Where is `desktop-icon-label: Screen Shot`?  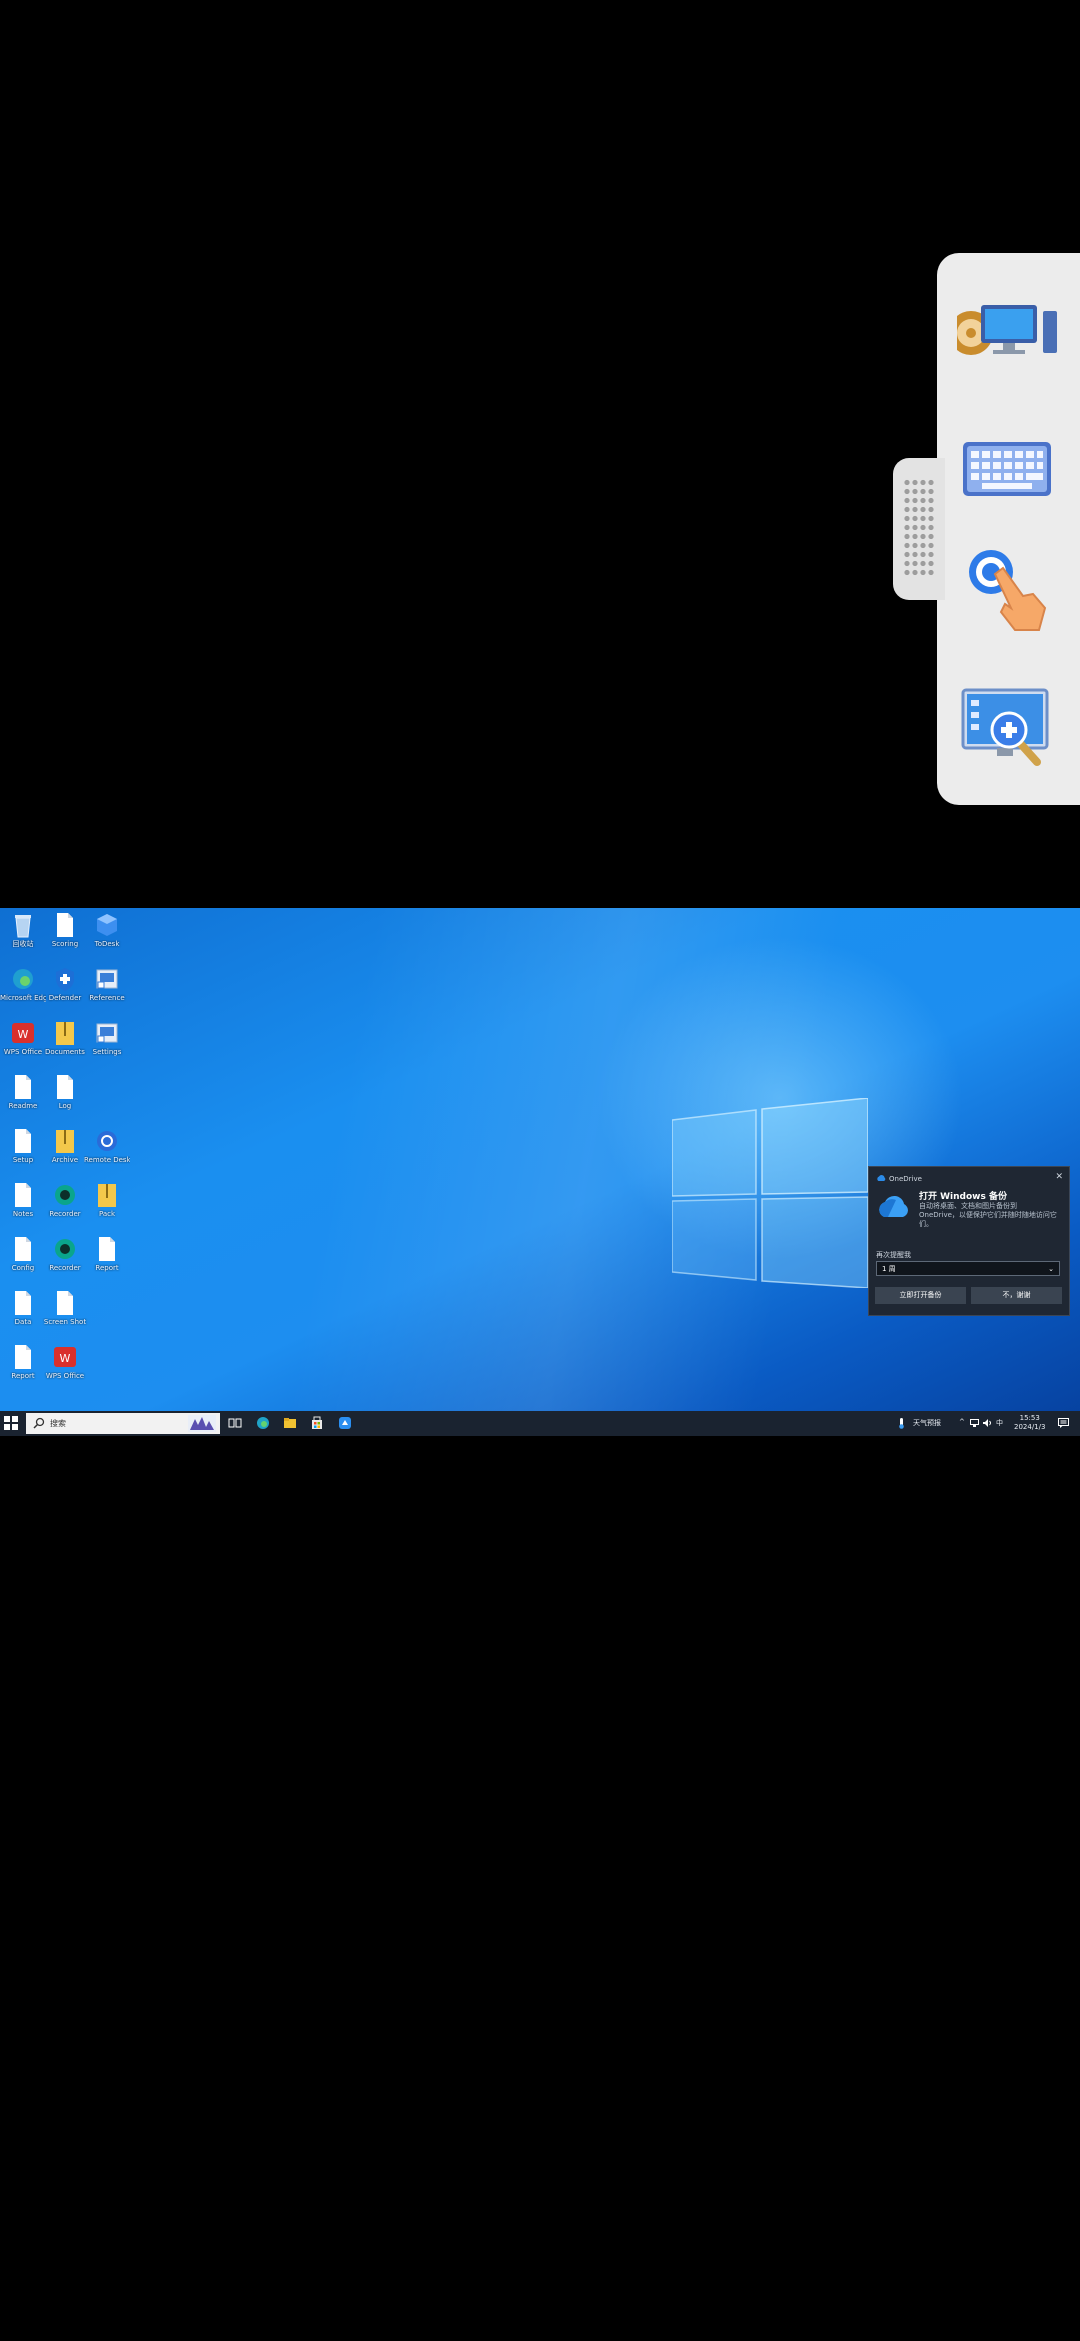
desktop-icon-label: Screen Shot is located at coordinates (65, 1322).